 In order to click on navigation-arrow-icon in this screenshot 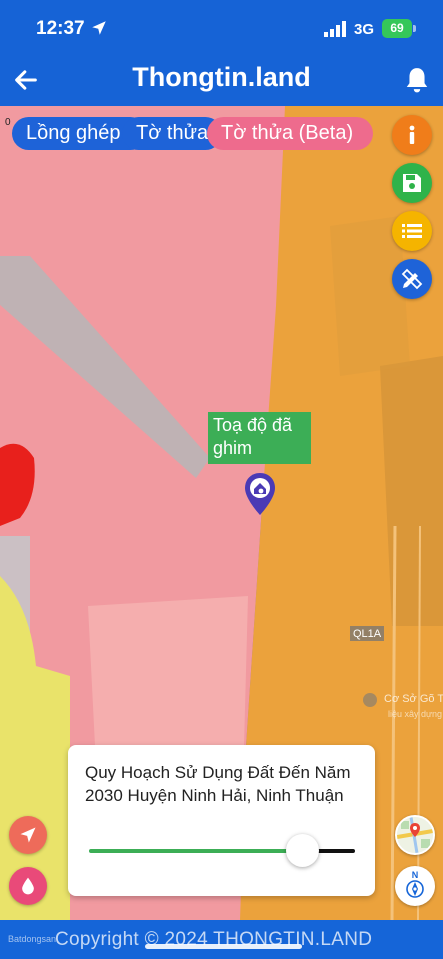, I will do `click(28, 835)`.